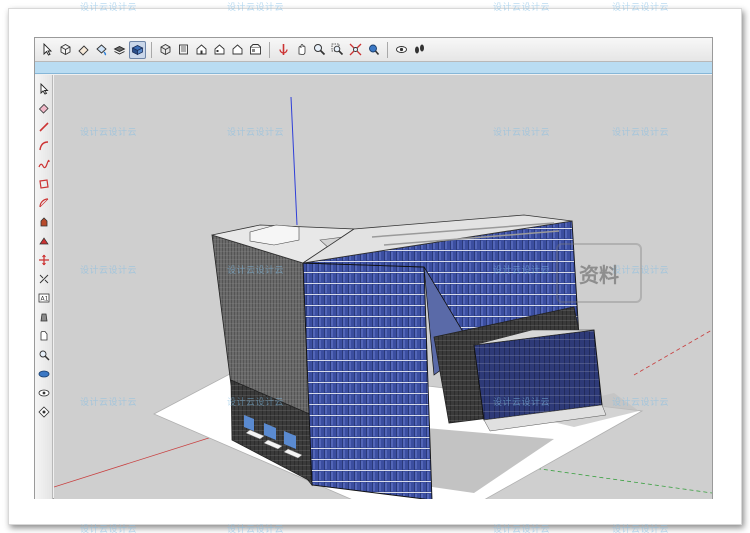  What do you see at coordinates (373, 68) in the screenshot?
I see `view-tab-bar` at bounding box center [373, 68].